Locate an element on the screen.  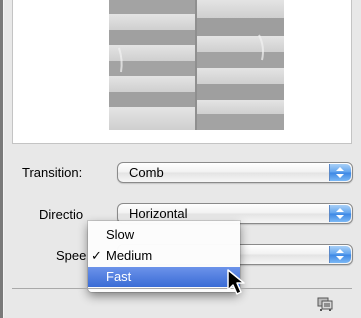
direction-label: Directio is located at coordinates (61, 214).